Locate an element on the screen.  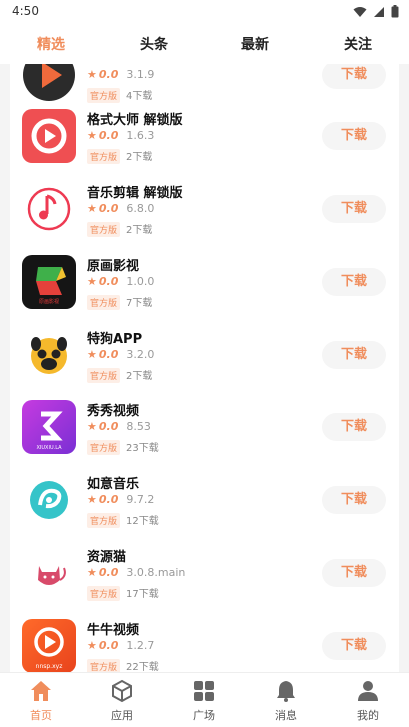
nav-mine: 我的 is located at coordinates (368, 701).